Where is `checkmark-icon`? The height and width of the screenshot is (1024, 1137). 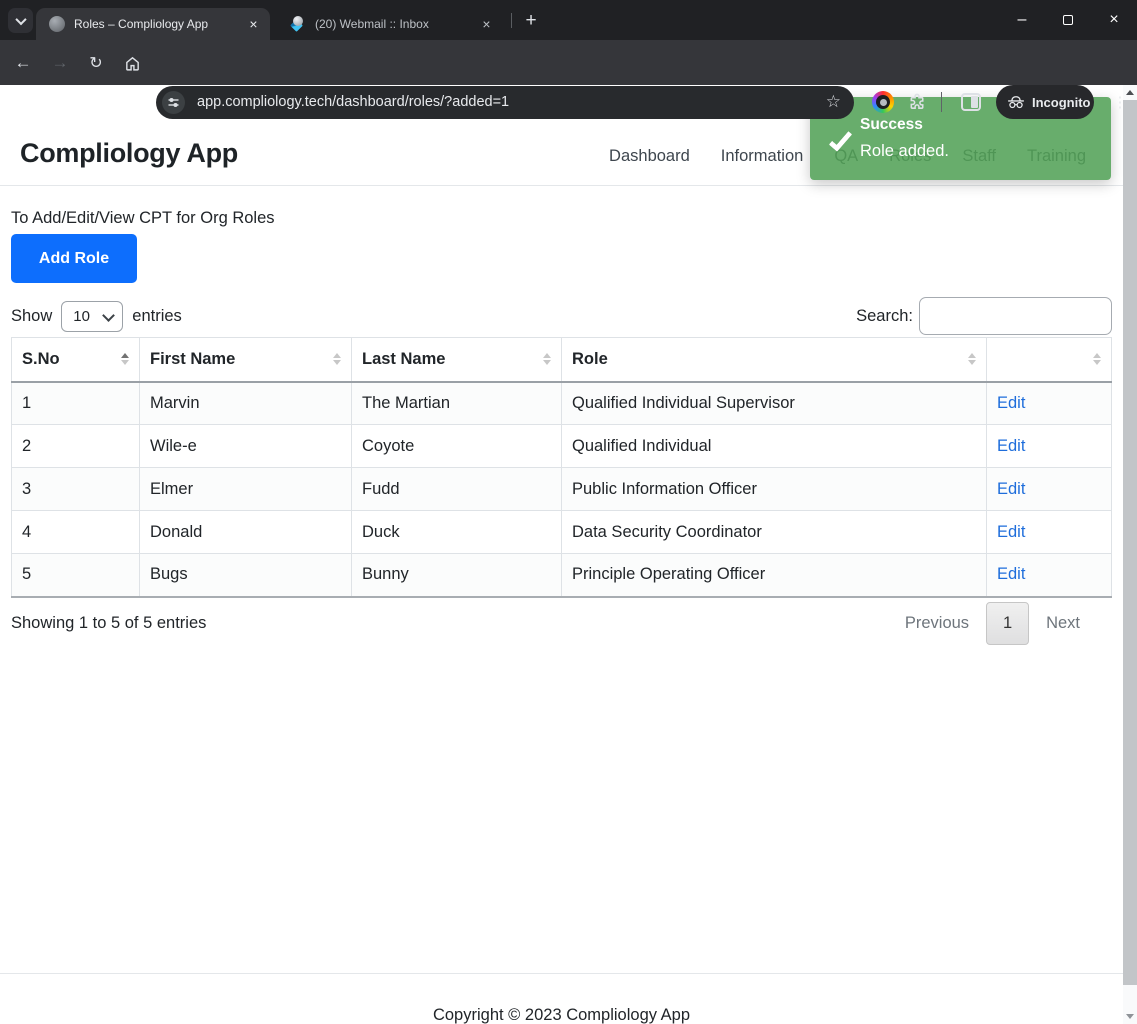 checkmark-icon is located at coordinates (840, 139).